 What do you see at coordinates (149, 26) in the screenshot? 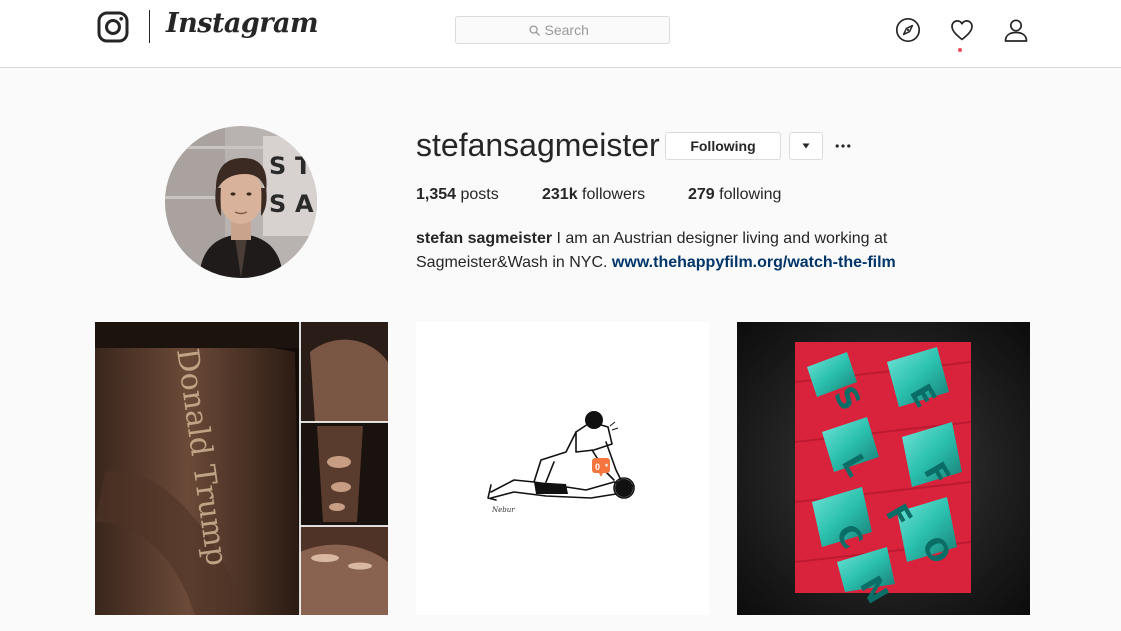
I see `logo-divider` at bounding box center [149, 26].